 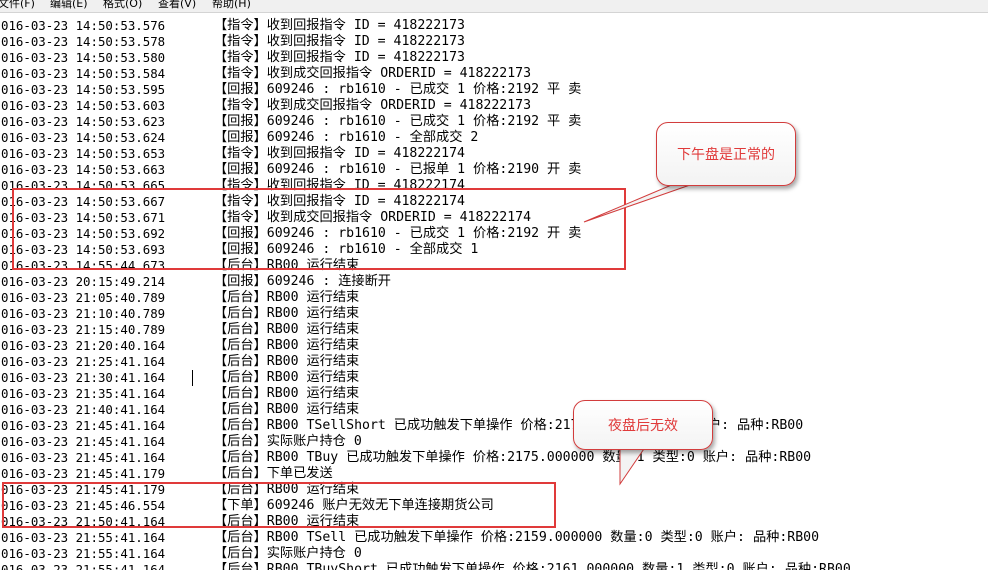 What do you see at coordinates (83, 185) in the screenshot?
I see `log-timestamp: 016-03-23 14:50:53.665` at bounding box center [83, 185].